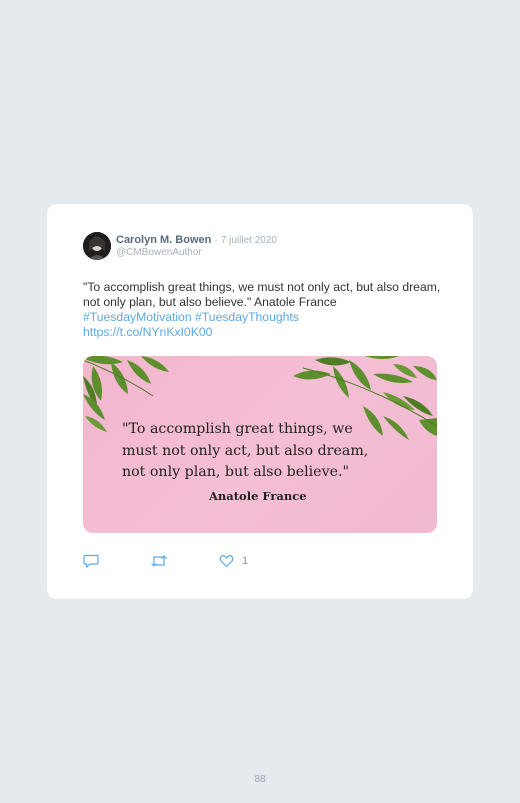  What do you see at coordinates (226, 561) in the screenshot?
I see `like-icon` at bounding box center [226, 561].